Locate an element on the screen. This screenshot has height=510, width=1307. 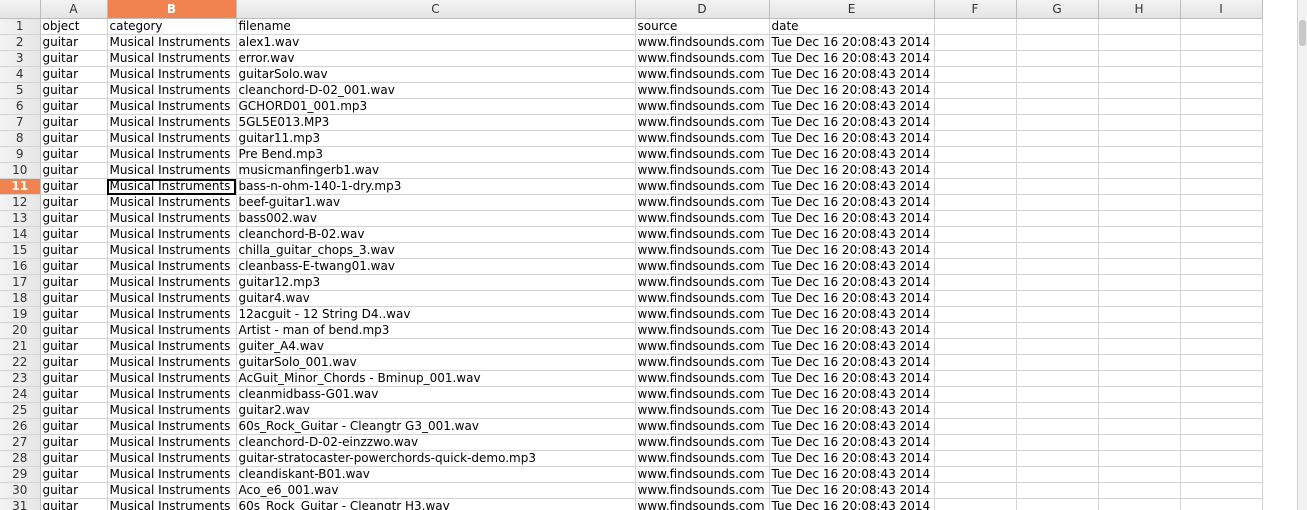
cell-i23 is located at coordinates (1221, 378).